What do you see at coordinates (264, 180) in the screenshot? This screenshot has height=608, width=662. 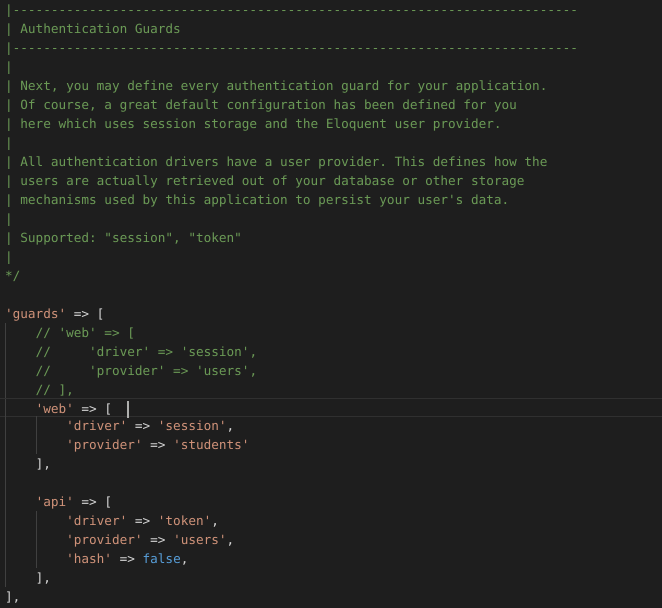 I see `code-comment: | users are actually retrieved out of your database or other storage` at bounding box center [264, 180].